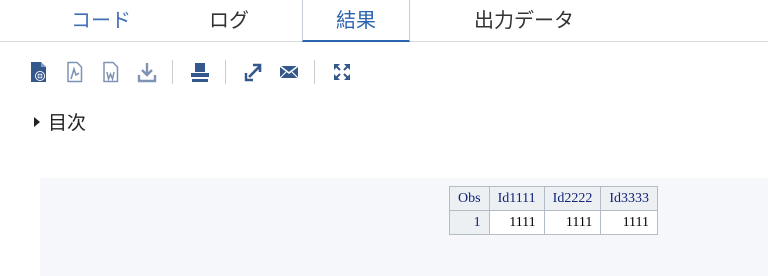 The height and width of the screenshot is (276, 768). I want to click on cell-id2222: 1111, so click(572, 222).